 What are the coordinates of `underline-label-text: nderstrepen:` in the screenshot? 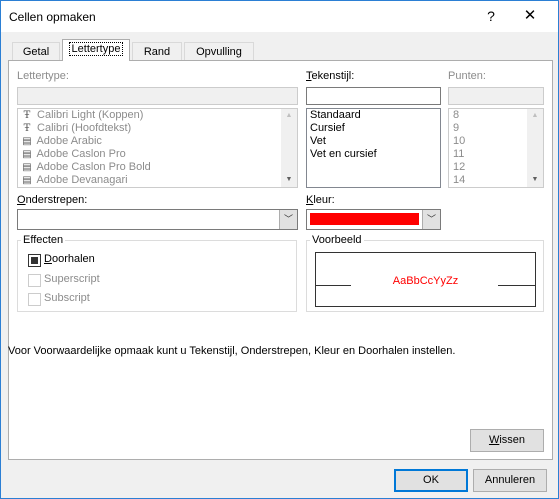 It's located at (56, 200).